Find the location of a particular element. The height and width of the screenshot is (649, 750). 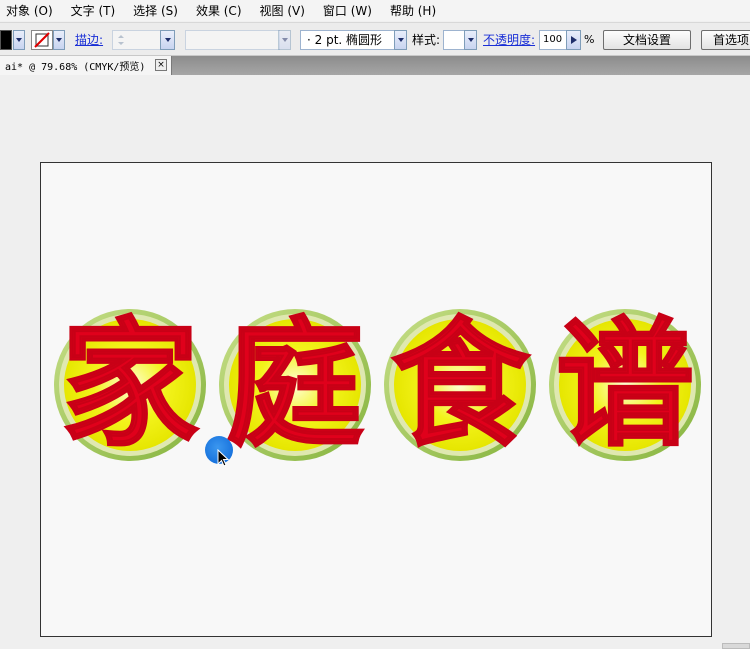

ball-1: 家 is located at coordinates (130, 385).